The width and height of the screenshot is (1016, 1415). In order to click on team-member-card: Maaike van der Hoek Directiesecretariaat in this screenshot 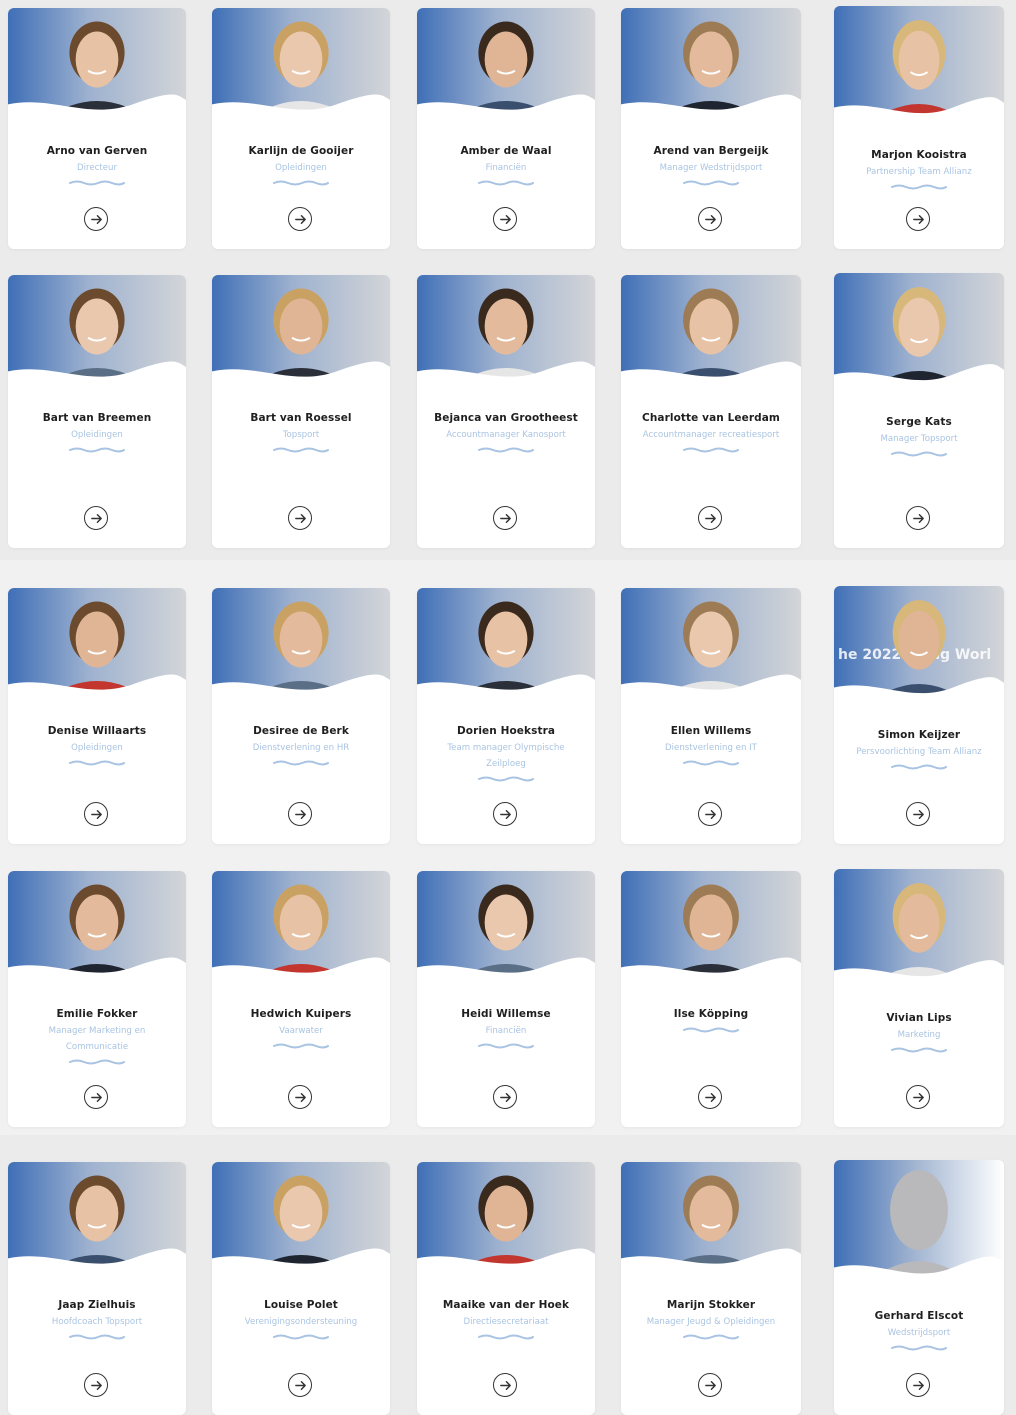, I will do `click(506, 1288)`.